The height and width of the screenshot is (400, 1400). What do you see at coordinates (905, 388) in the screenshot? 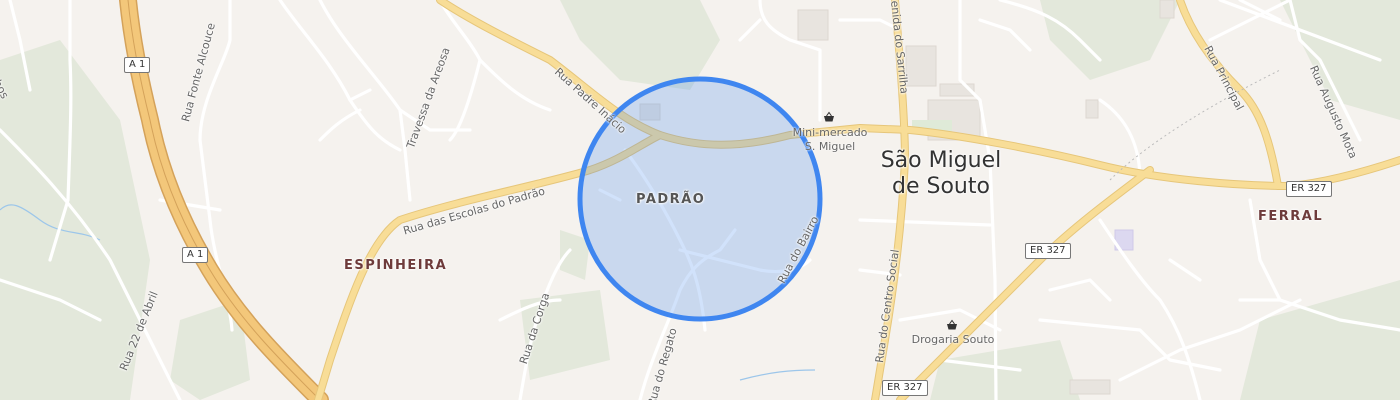
I see `road-shield-er327-bottom: ER 327` at bounding box center [905, 388].